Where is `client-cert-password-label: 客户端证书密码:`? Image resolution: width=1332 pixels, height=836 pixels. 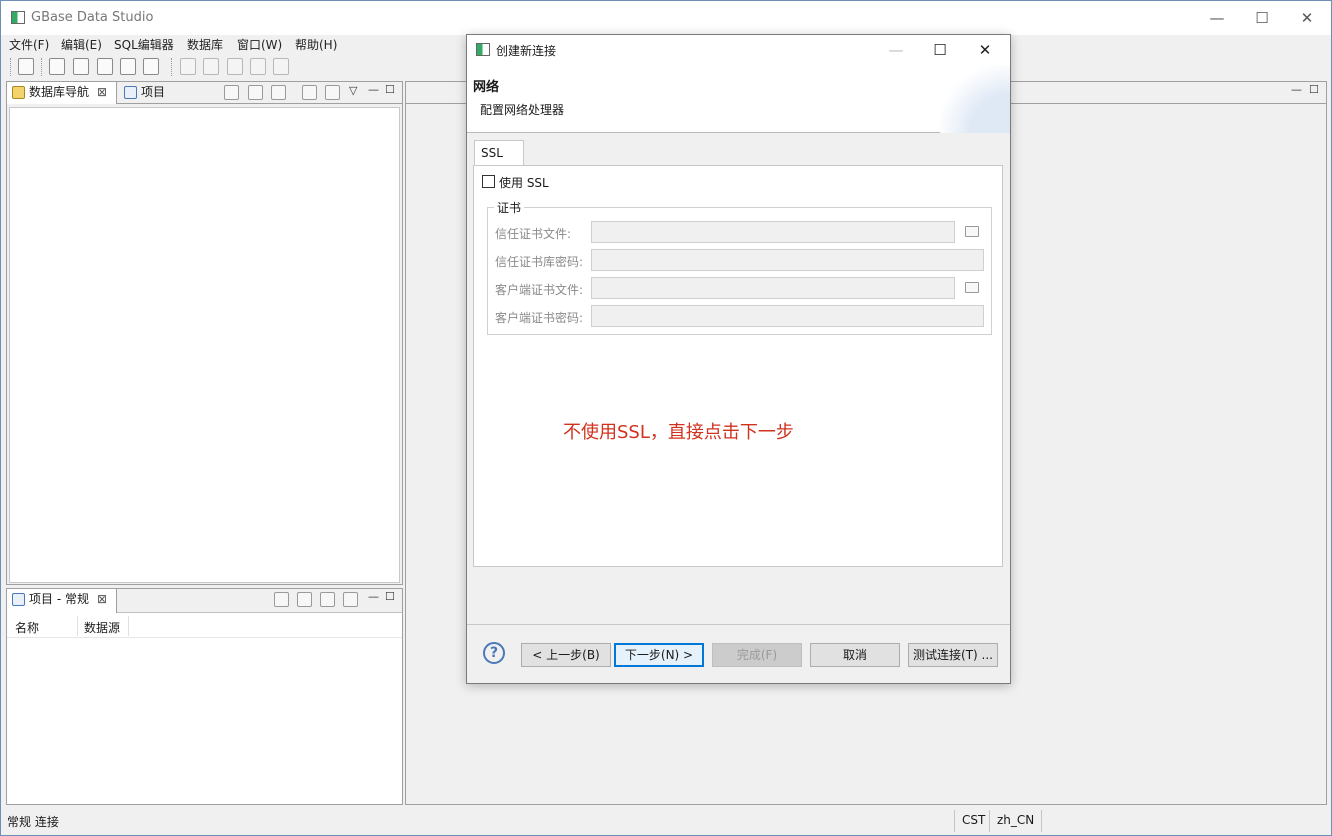 client-cert-password-label: 客户端证书密码: is located at coordinates (539, 318).